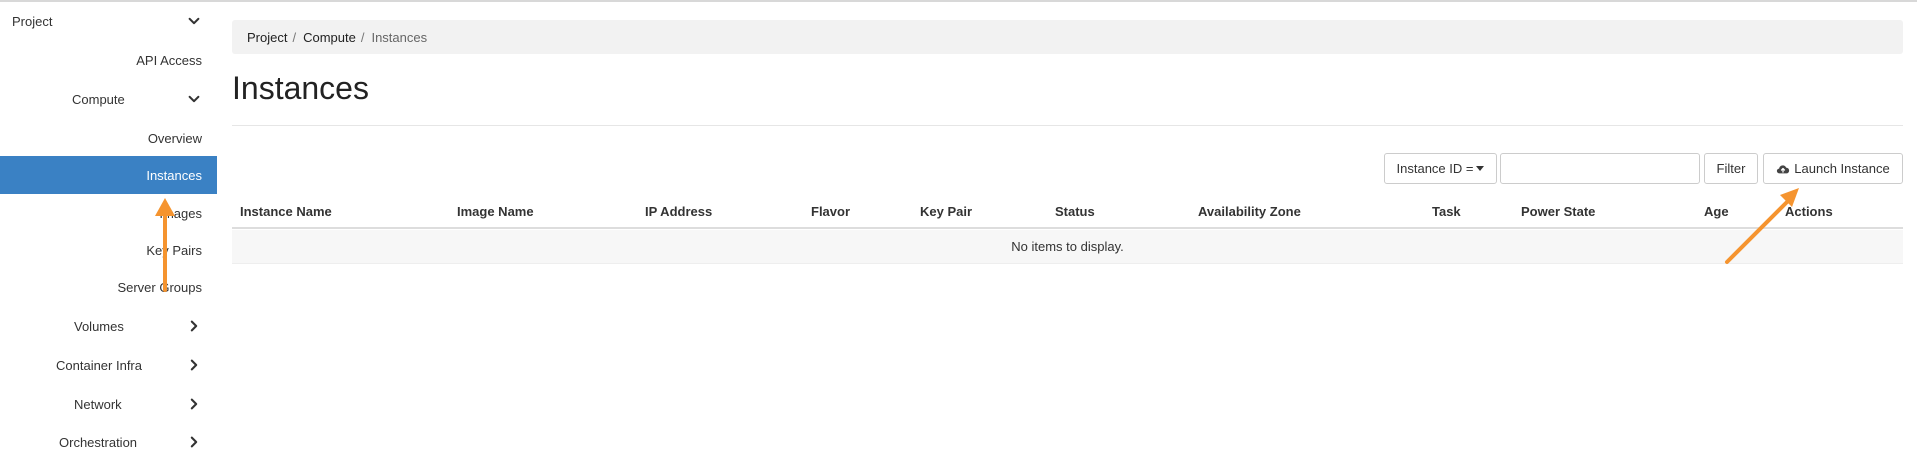 This screenshot has height=456, width=1917. I want to click on column-header: IP Address, so click(678, 211).